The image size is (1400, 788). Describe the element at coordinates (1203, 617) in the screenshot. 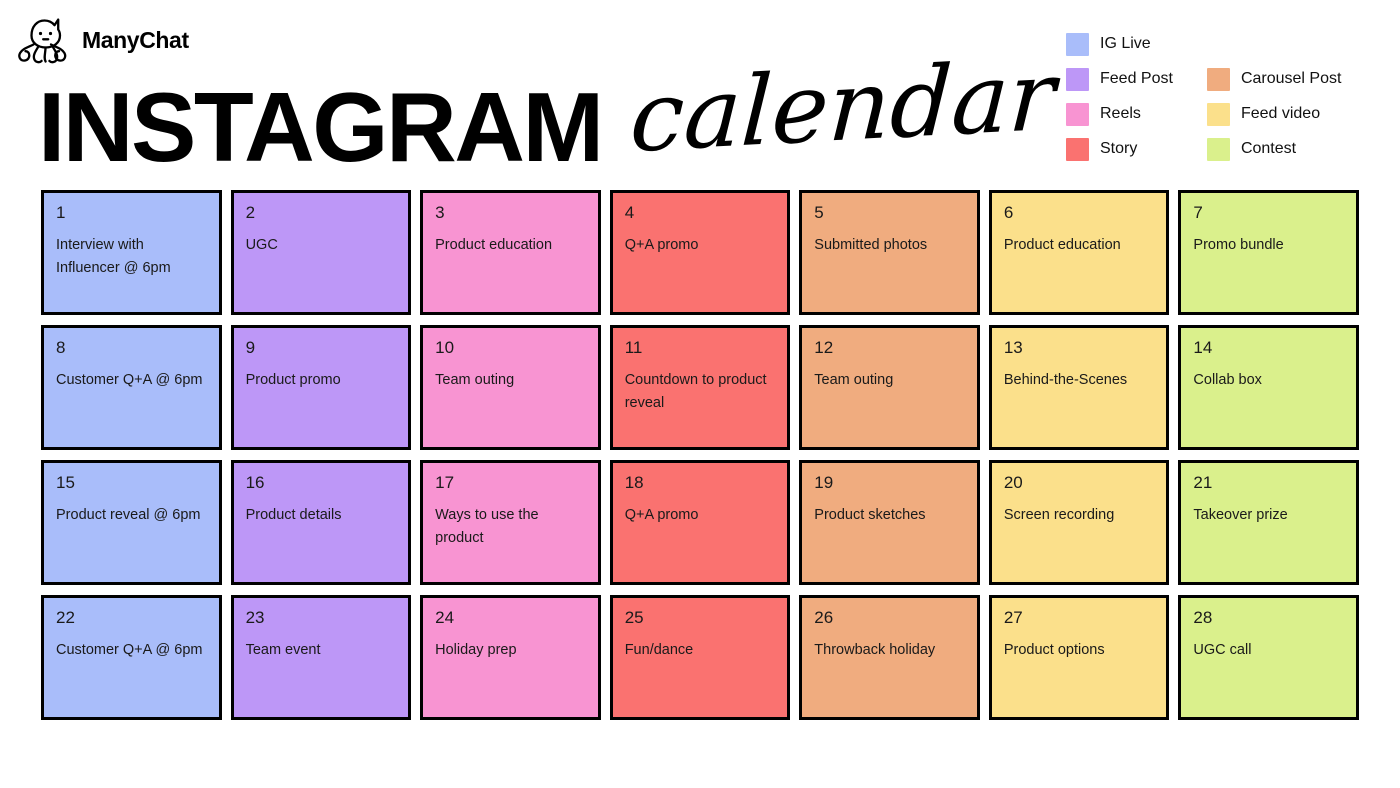

I see `calendar-cell-day-number: 28` at that location.